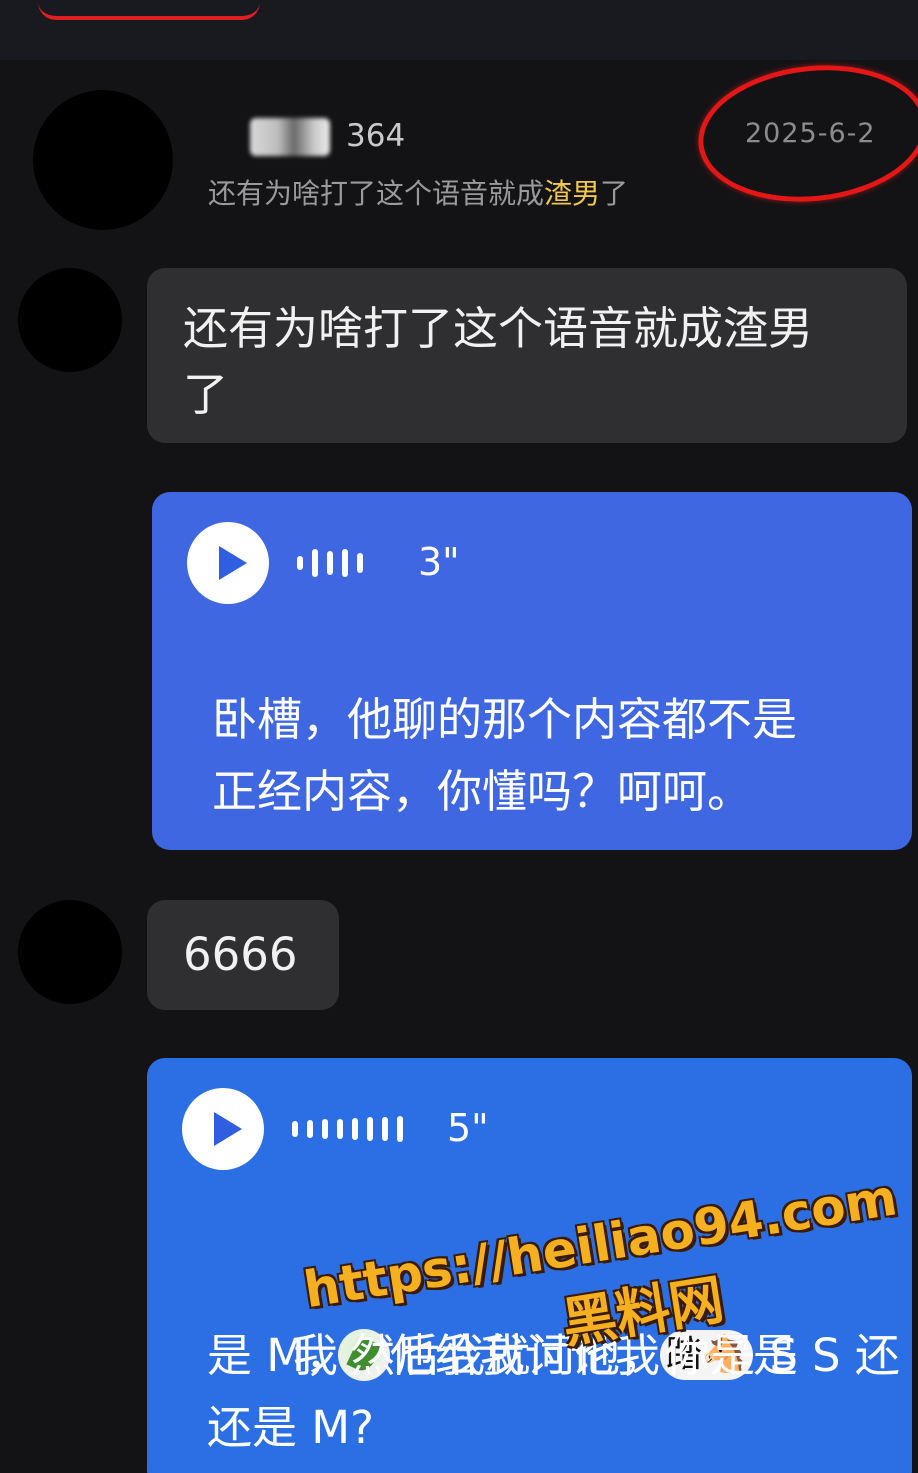 This screenshot has height=1473, width=918. I want to click on username: 364, so click(375, 136).